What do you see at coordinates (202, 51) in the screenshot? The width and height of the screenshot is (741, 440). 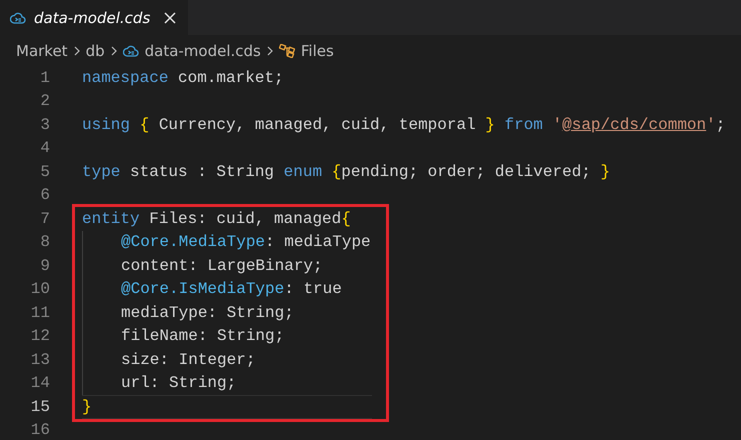 I see `breadcrumb-item: data-model.cds` at bounding box center [202, 51].